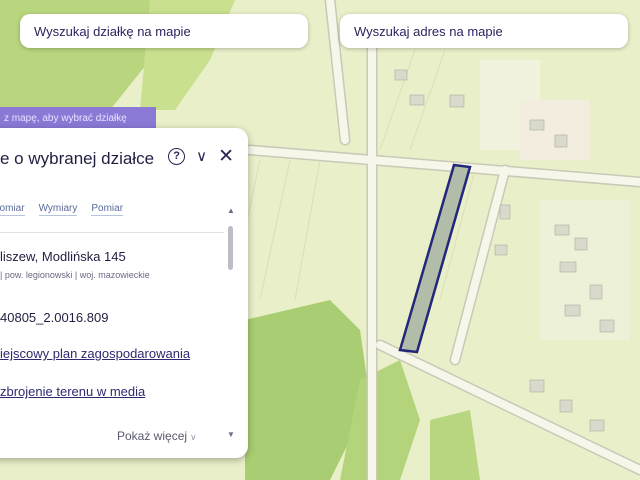  Describe the element at coordinates (107, 209) in the screenshot. I see `tab-pomiar: Pomiar` at that location.